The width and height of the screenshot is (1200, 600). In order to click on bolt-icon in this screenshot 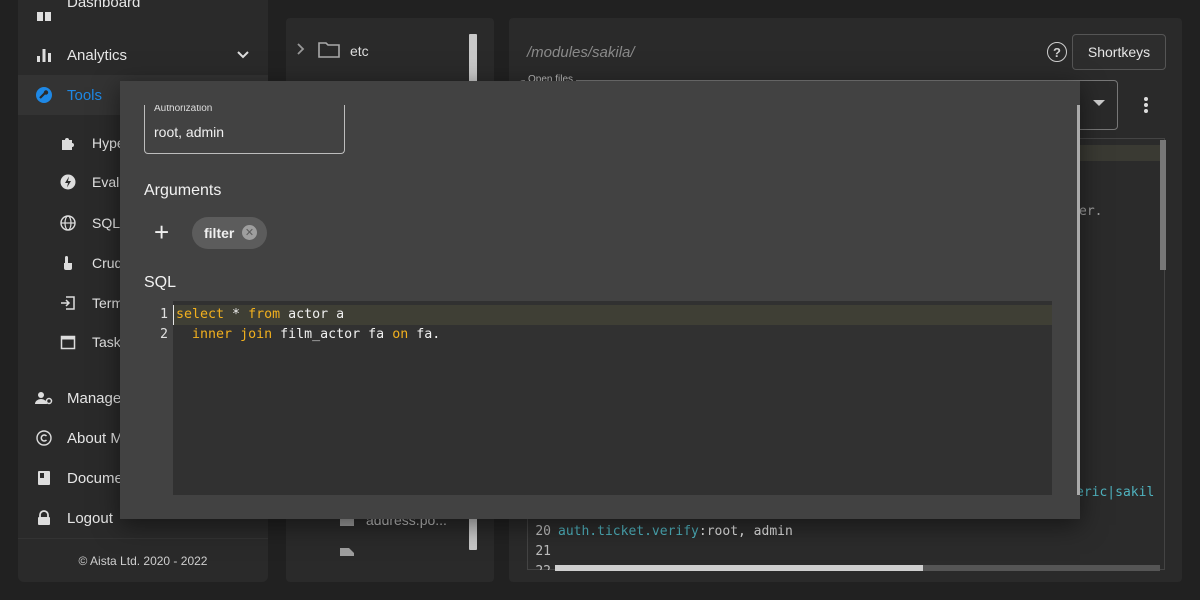, I will do `click(68, 182)`.